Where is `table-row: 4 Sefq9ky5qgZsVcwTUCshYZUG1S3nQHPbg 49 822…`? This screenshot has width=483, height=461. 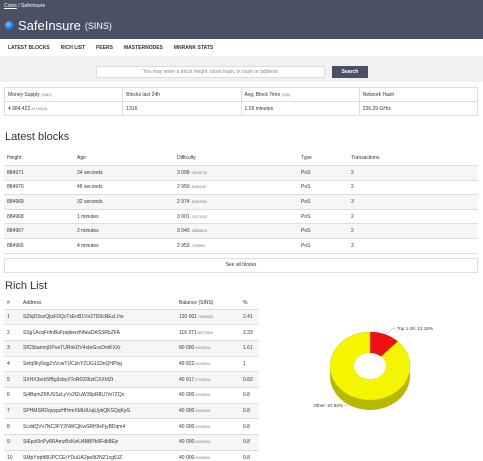 table-row: 4 Sefq9ky5qgZsVcwTUCshYZUG1S3nQHPbg 49 822… is located at coordinates (131, 364).